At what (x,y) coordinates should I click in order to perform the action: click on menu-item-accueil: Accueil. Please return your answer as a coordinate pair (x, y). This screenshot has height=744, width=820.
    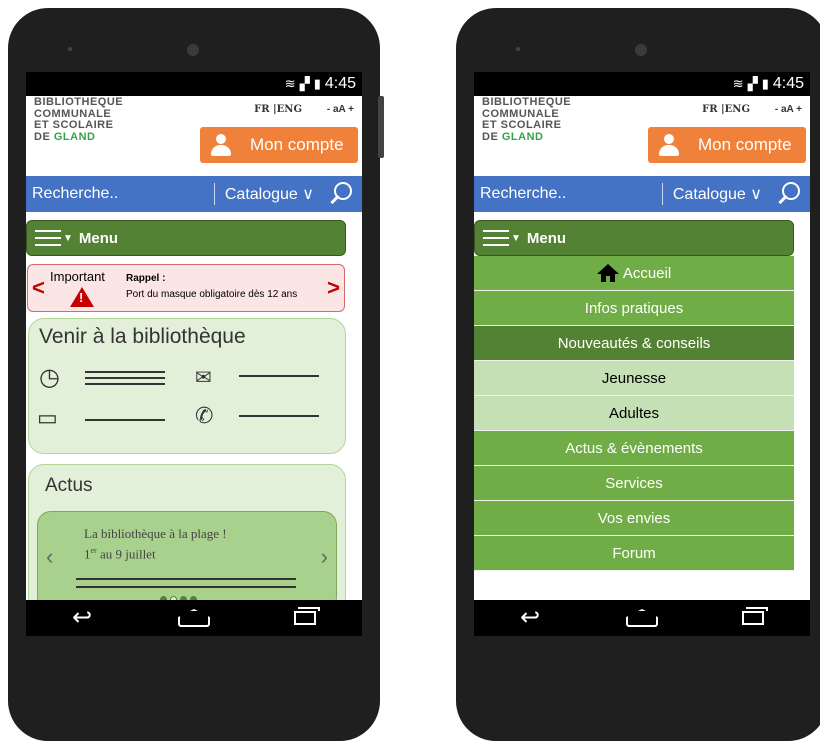
    Looking at the image, I should click on (634, 273).